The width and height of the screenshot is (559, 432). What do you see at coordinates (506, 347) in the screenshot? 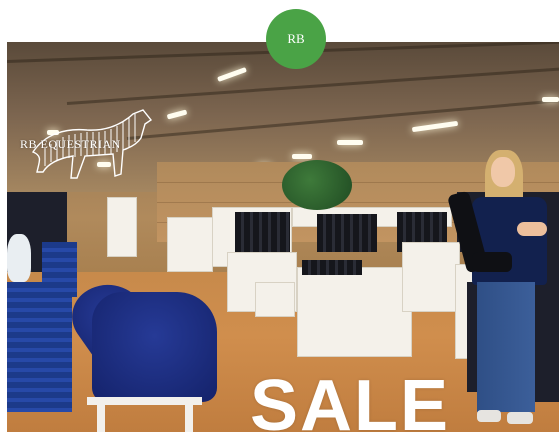
I see `person-jeans` at bounding box center [506, 347].